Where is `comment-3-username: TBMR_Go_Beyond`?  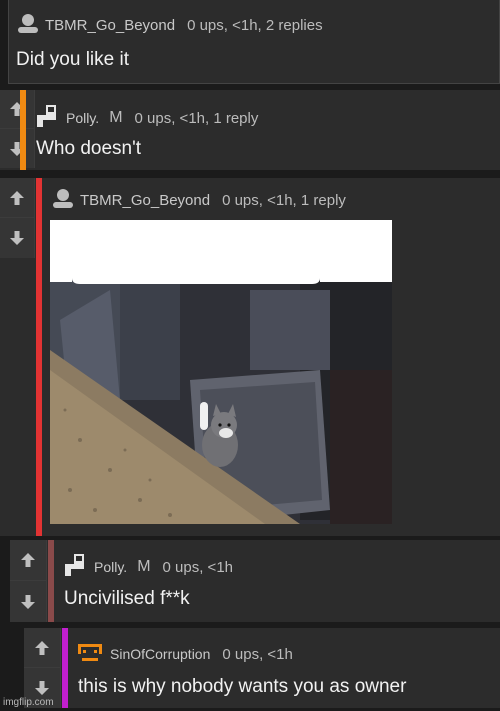
comment-3-username: TBMR_Go_Beyond is located at coordinates (145, 200).